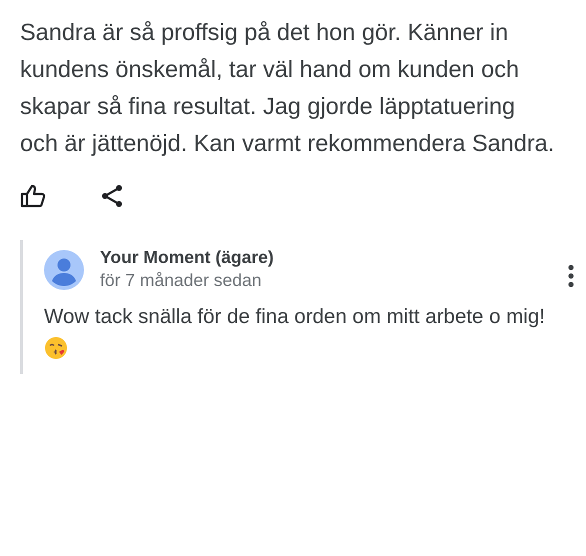 The height and width of the screenshot is (556, 586). Describe the element at coordinates (187, 257) in the screenshot. I see `author-name: Your Moment (ägare)` at that location.